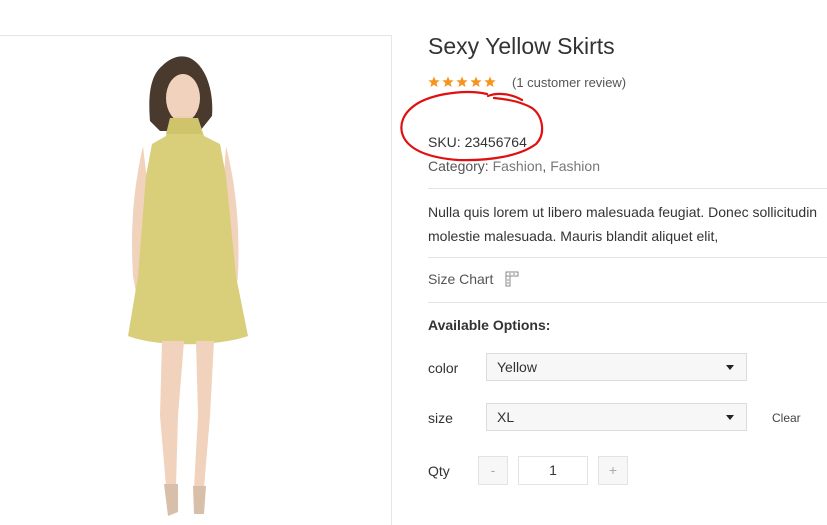  Describe the element at coordinates (489, 325) in the screenshot. I see `available-options-title: Available Options:` at that location.